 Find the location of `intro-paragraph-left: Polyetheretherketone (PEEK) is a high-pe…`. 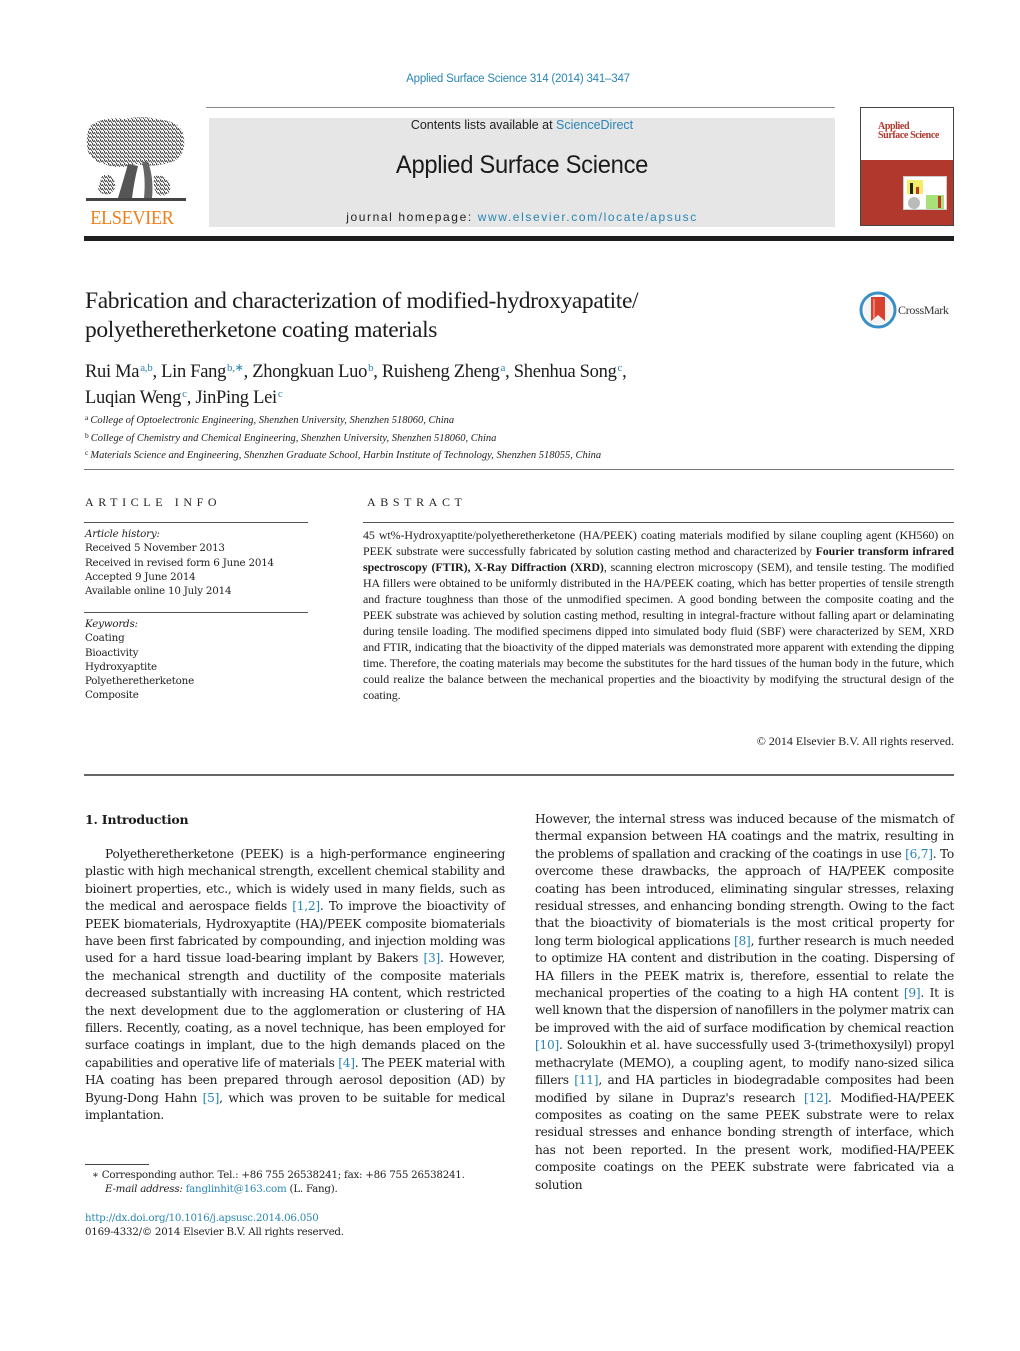

intro-paragraph-left: Polyetheretherketone (PEEK) is a high-pe… is located at coordinates (295, 985).